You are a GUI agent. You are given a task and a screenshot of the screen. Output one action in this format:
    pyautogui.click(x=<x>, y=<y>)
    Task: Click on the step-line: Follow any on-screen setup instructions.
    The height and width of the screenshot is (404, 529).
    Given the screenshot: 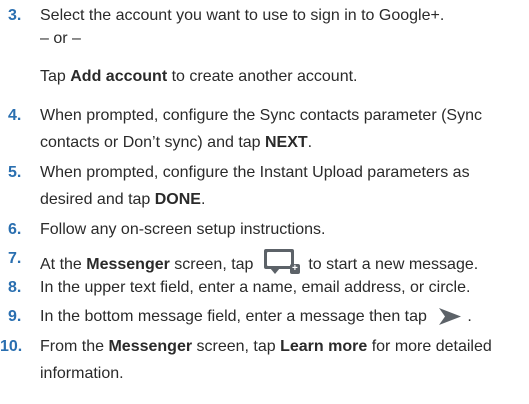 What is the action you would take?
    pyautogui.click(x=183, y=229)
    